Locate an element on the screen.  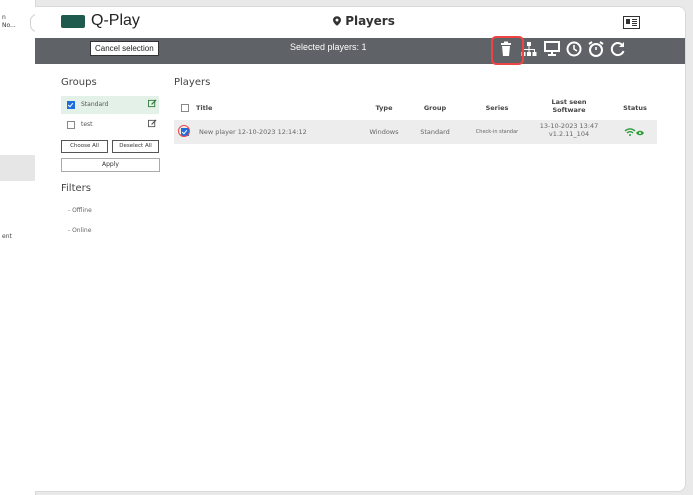
row-series: Check-in standar is located at coordinates (497, 132).